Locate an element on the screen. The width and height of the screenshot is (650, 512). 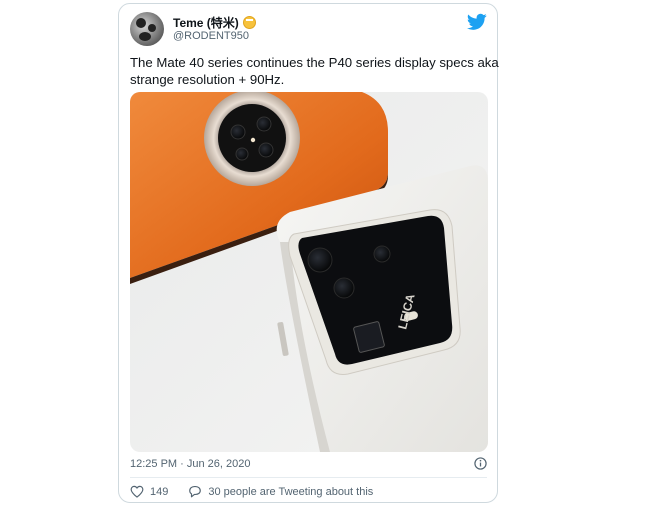
avatar is located at coordinates (147, 29).